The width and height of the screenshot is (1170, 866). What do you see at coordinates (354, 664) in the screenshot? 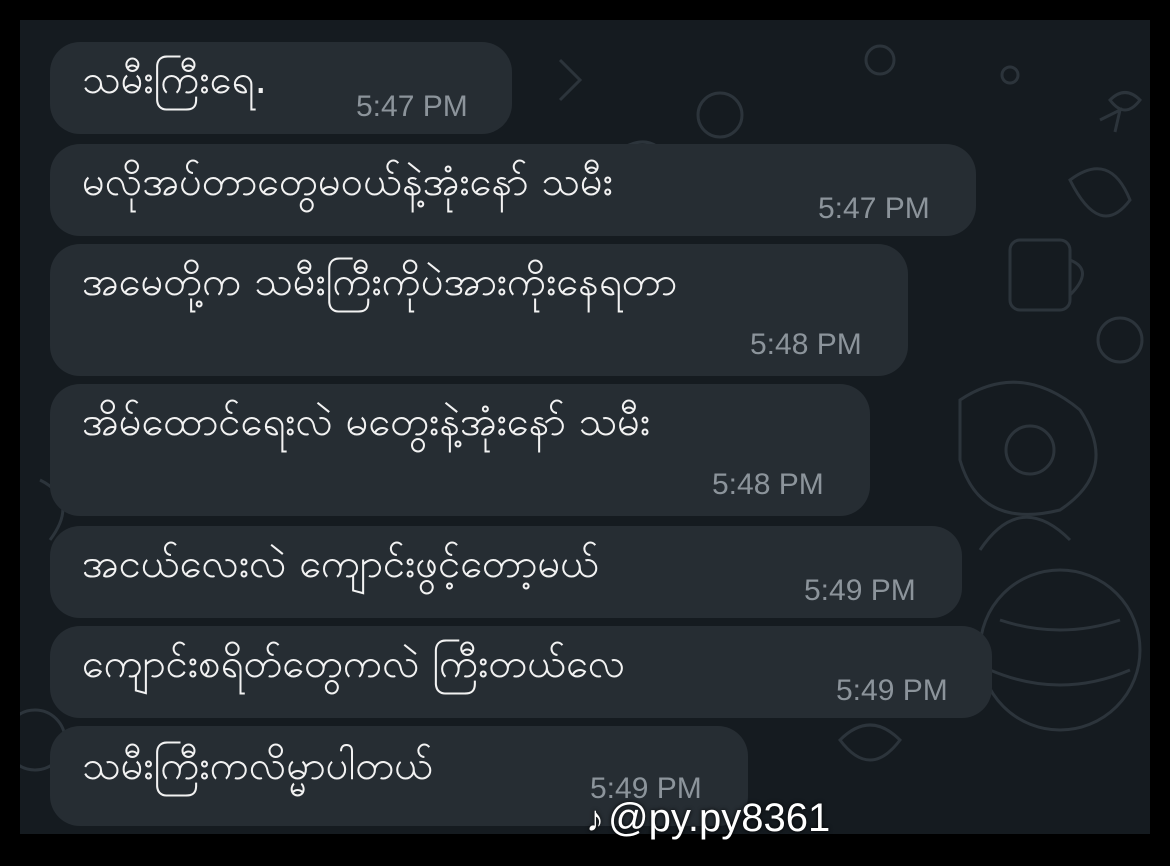
I see `message-text: ကျောင်းစရိတ်တွေကလဲ ကြီးတယ်လေ` at bounding box center [354, 664].